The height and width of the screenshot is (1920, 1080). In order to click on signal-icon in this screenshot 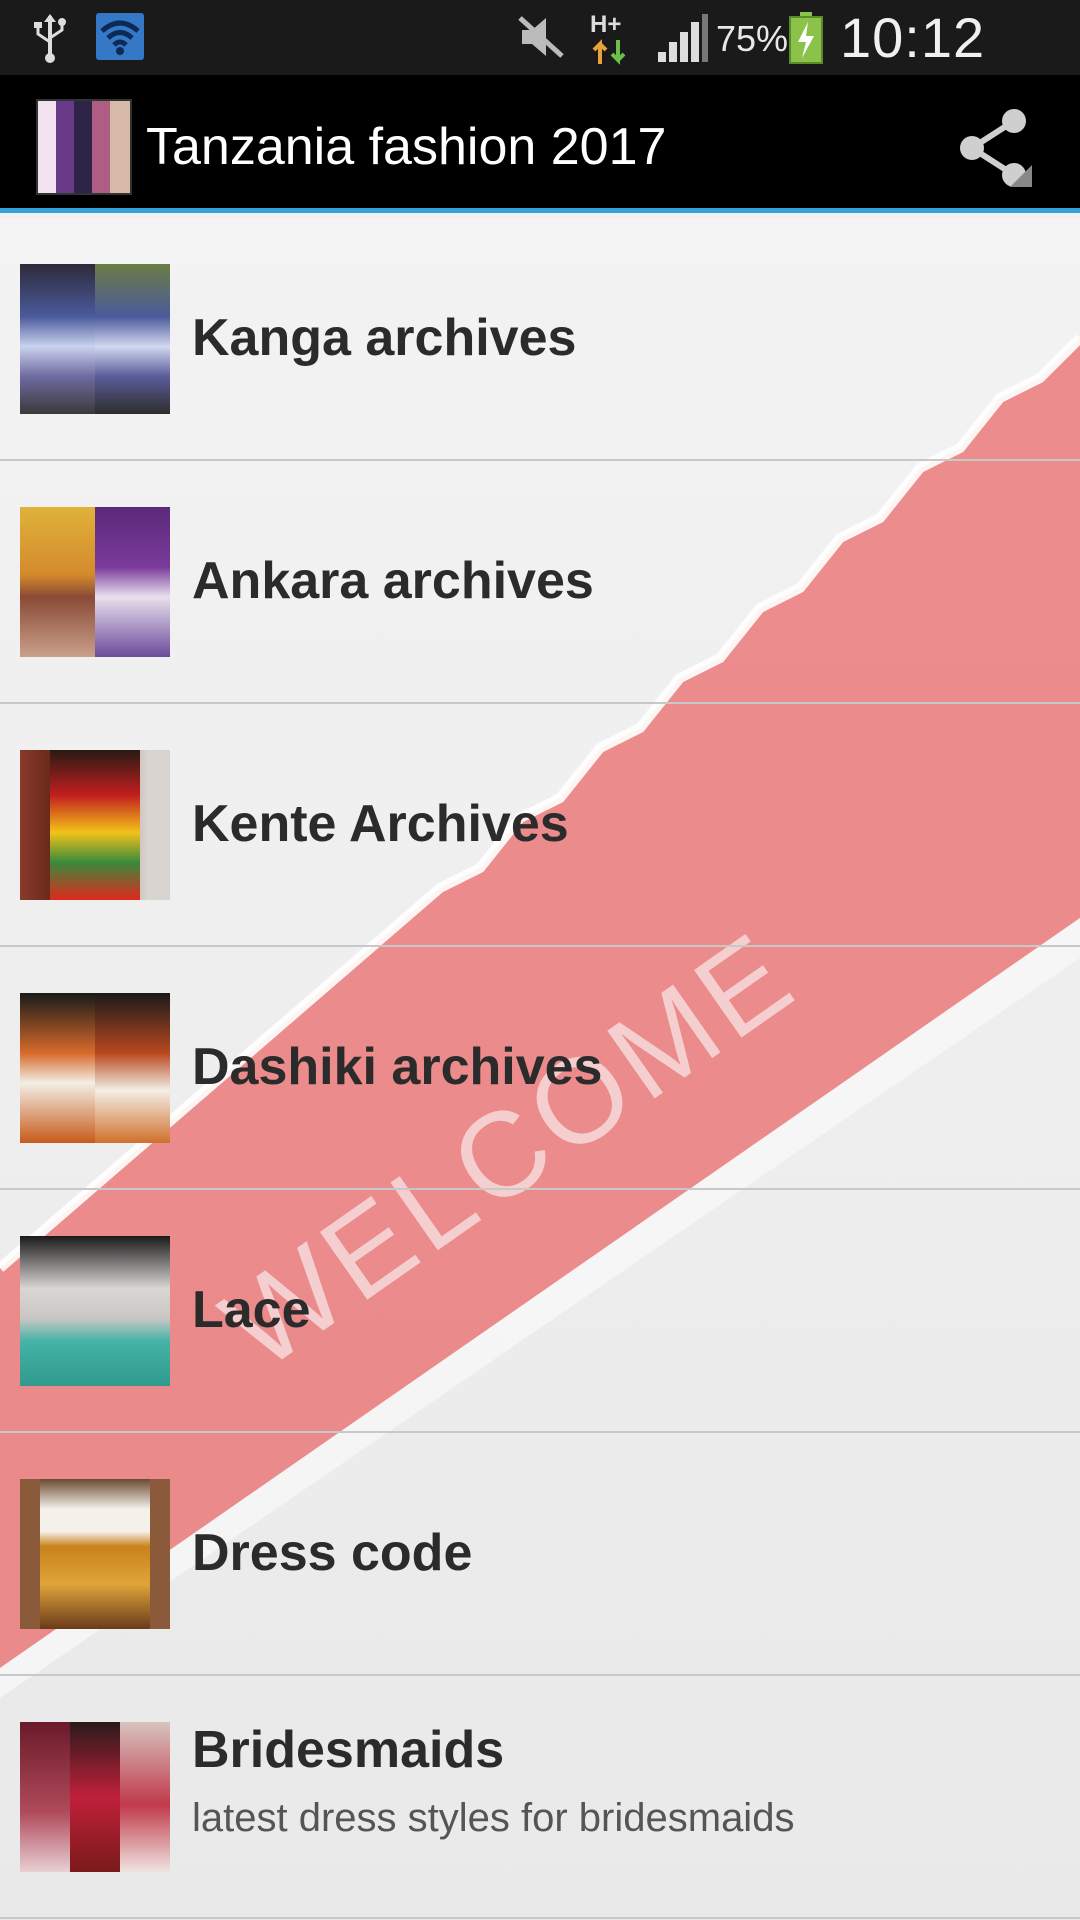, I will do `click(683, 38)`.